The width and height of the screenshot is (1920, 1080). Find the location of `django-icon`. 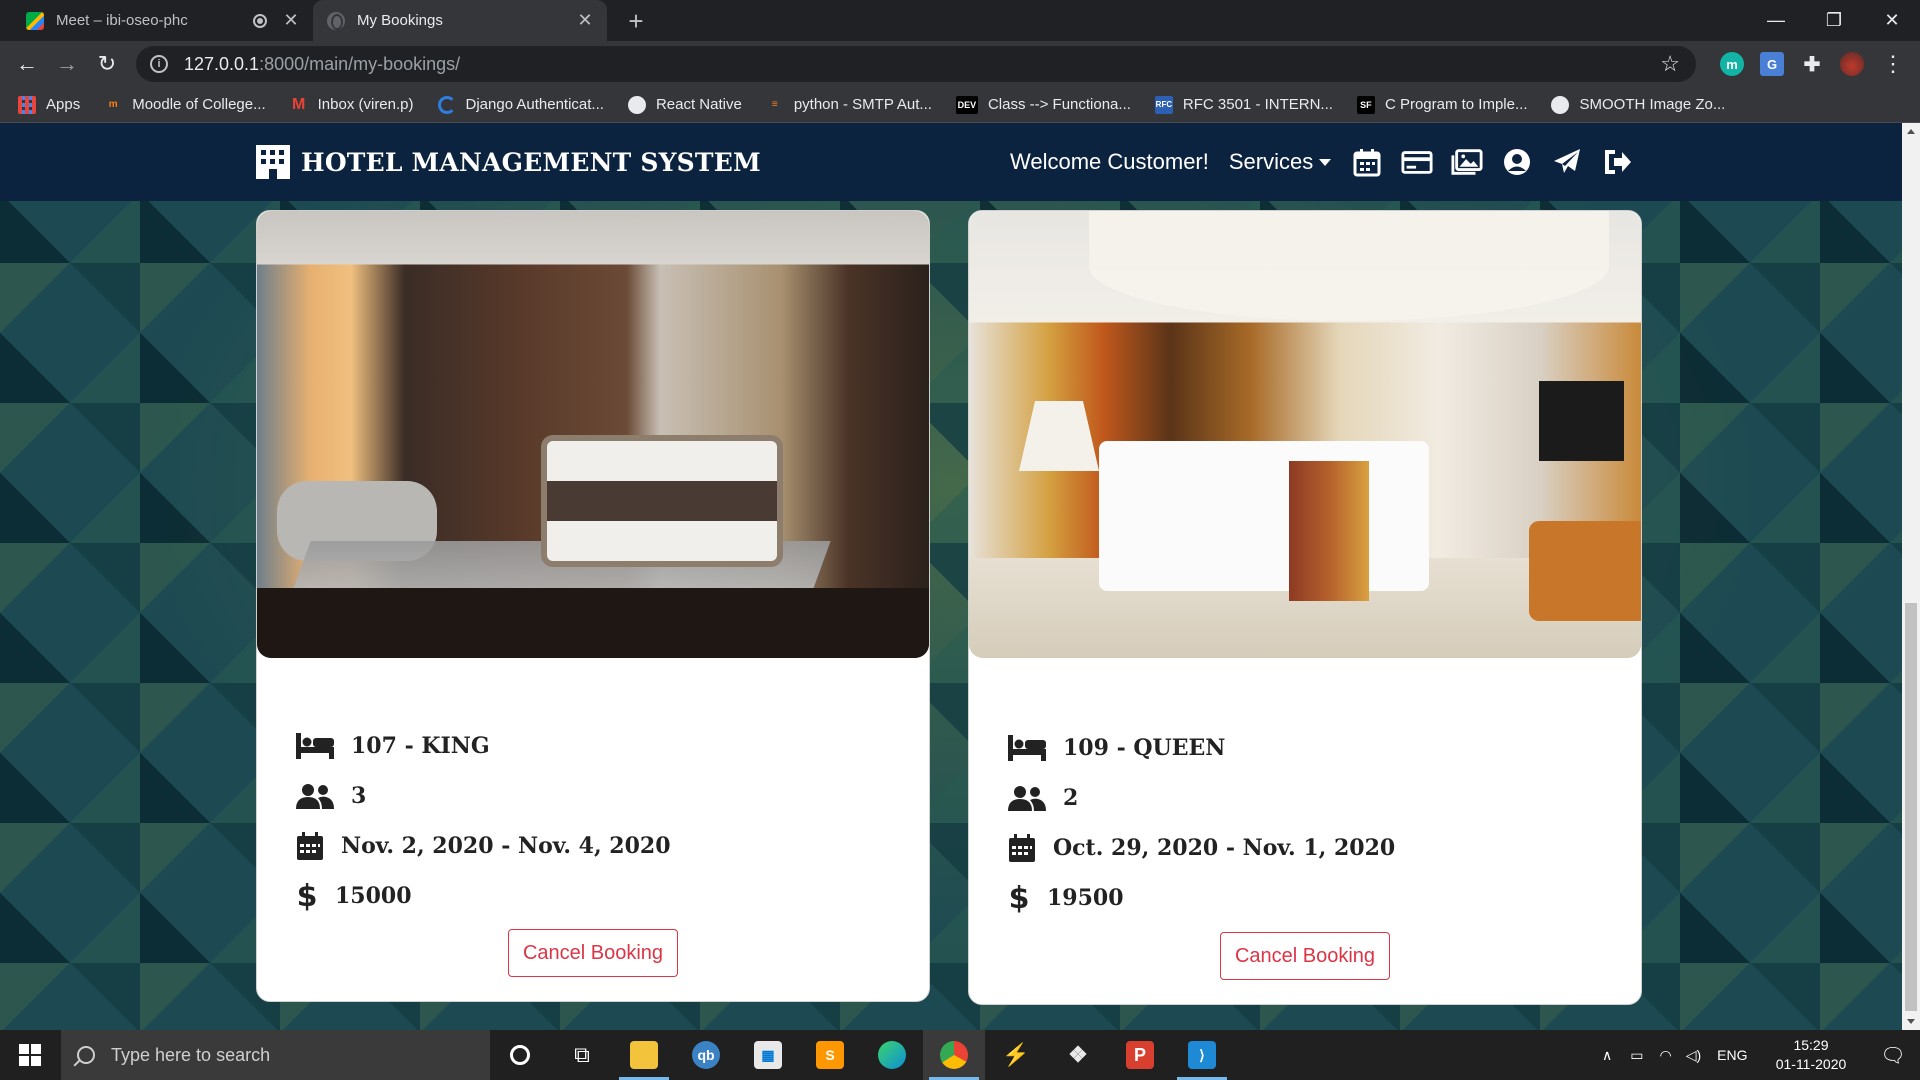

django-icon is located at coordinates (446, 104).